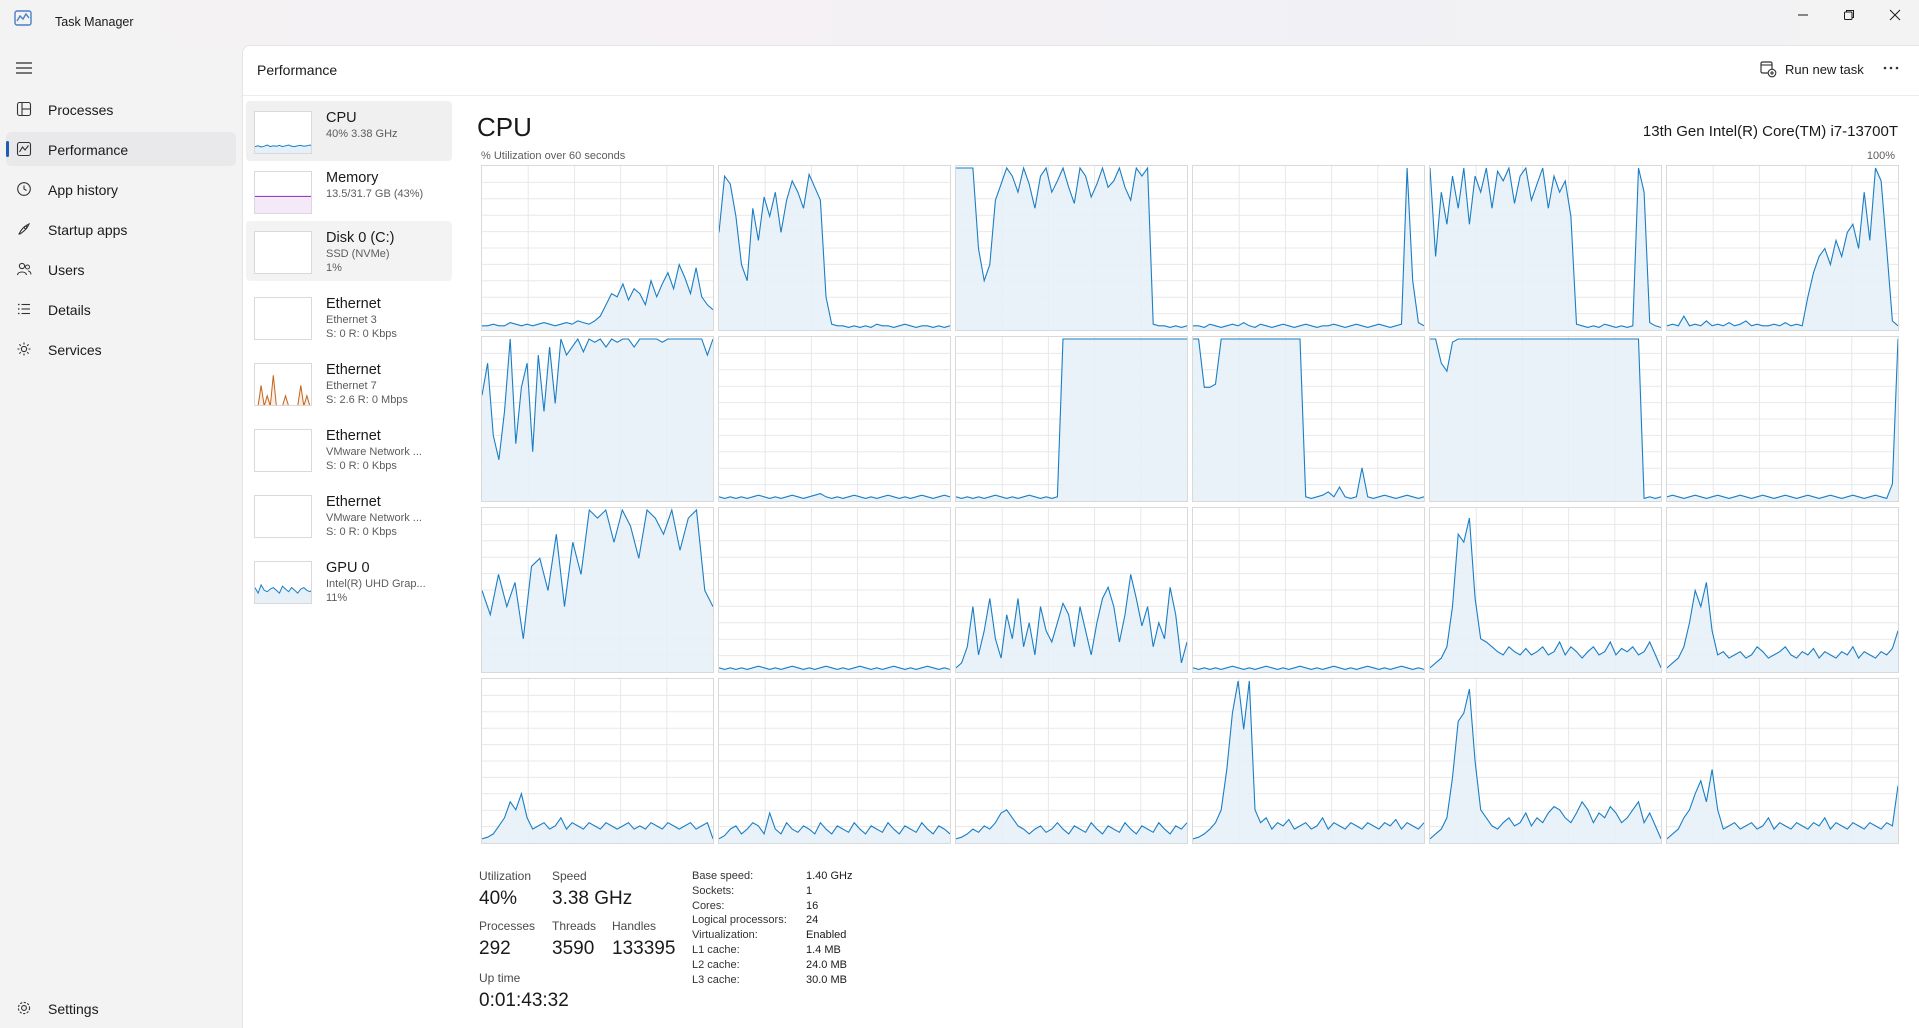 Image resolution: width=1919 pixels, height=1028 pixels. What do you see at coordinates (24, 68) in the screenshot?
I see `hamburger-icon` at bounding box center [24, 68].